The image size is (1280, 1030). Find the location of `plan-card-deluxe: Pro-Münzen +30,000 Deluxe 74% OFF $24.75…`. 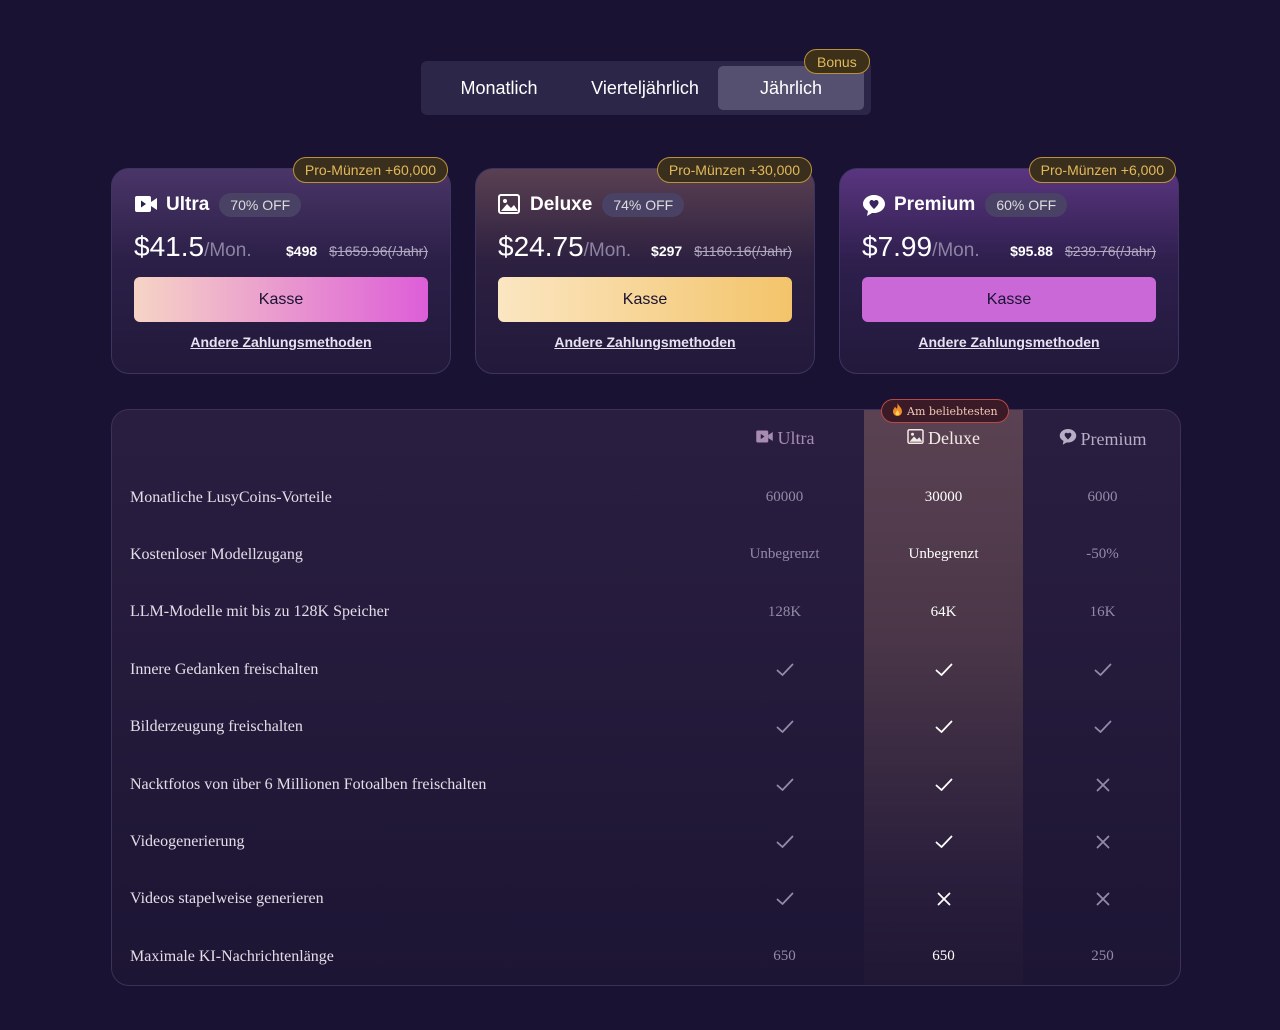

plan-card-deluxe: Pro-Münzen +30,000 Deluxe 74% OFF $24.75… is located at coordinates (645, 265).